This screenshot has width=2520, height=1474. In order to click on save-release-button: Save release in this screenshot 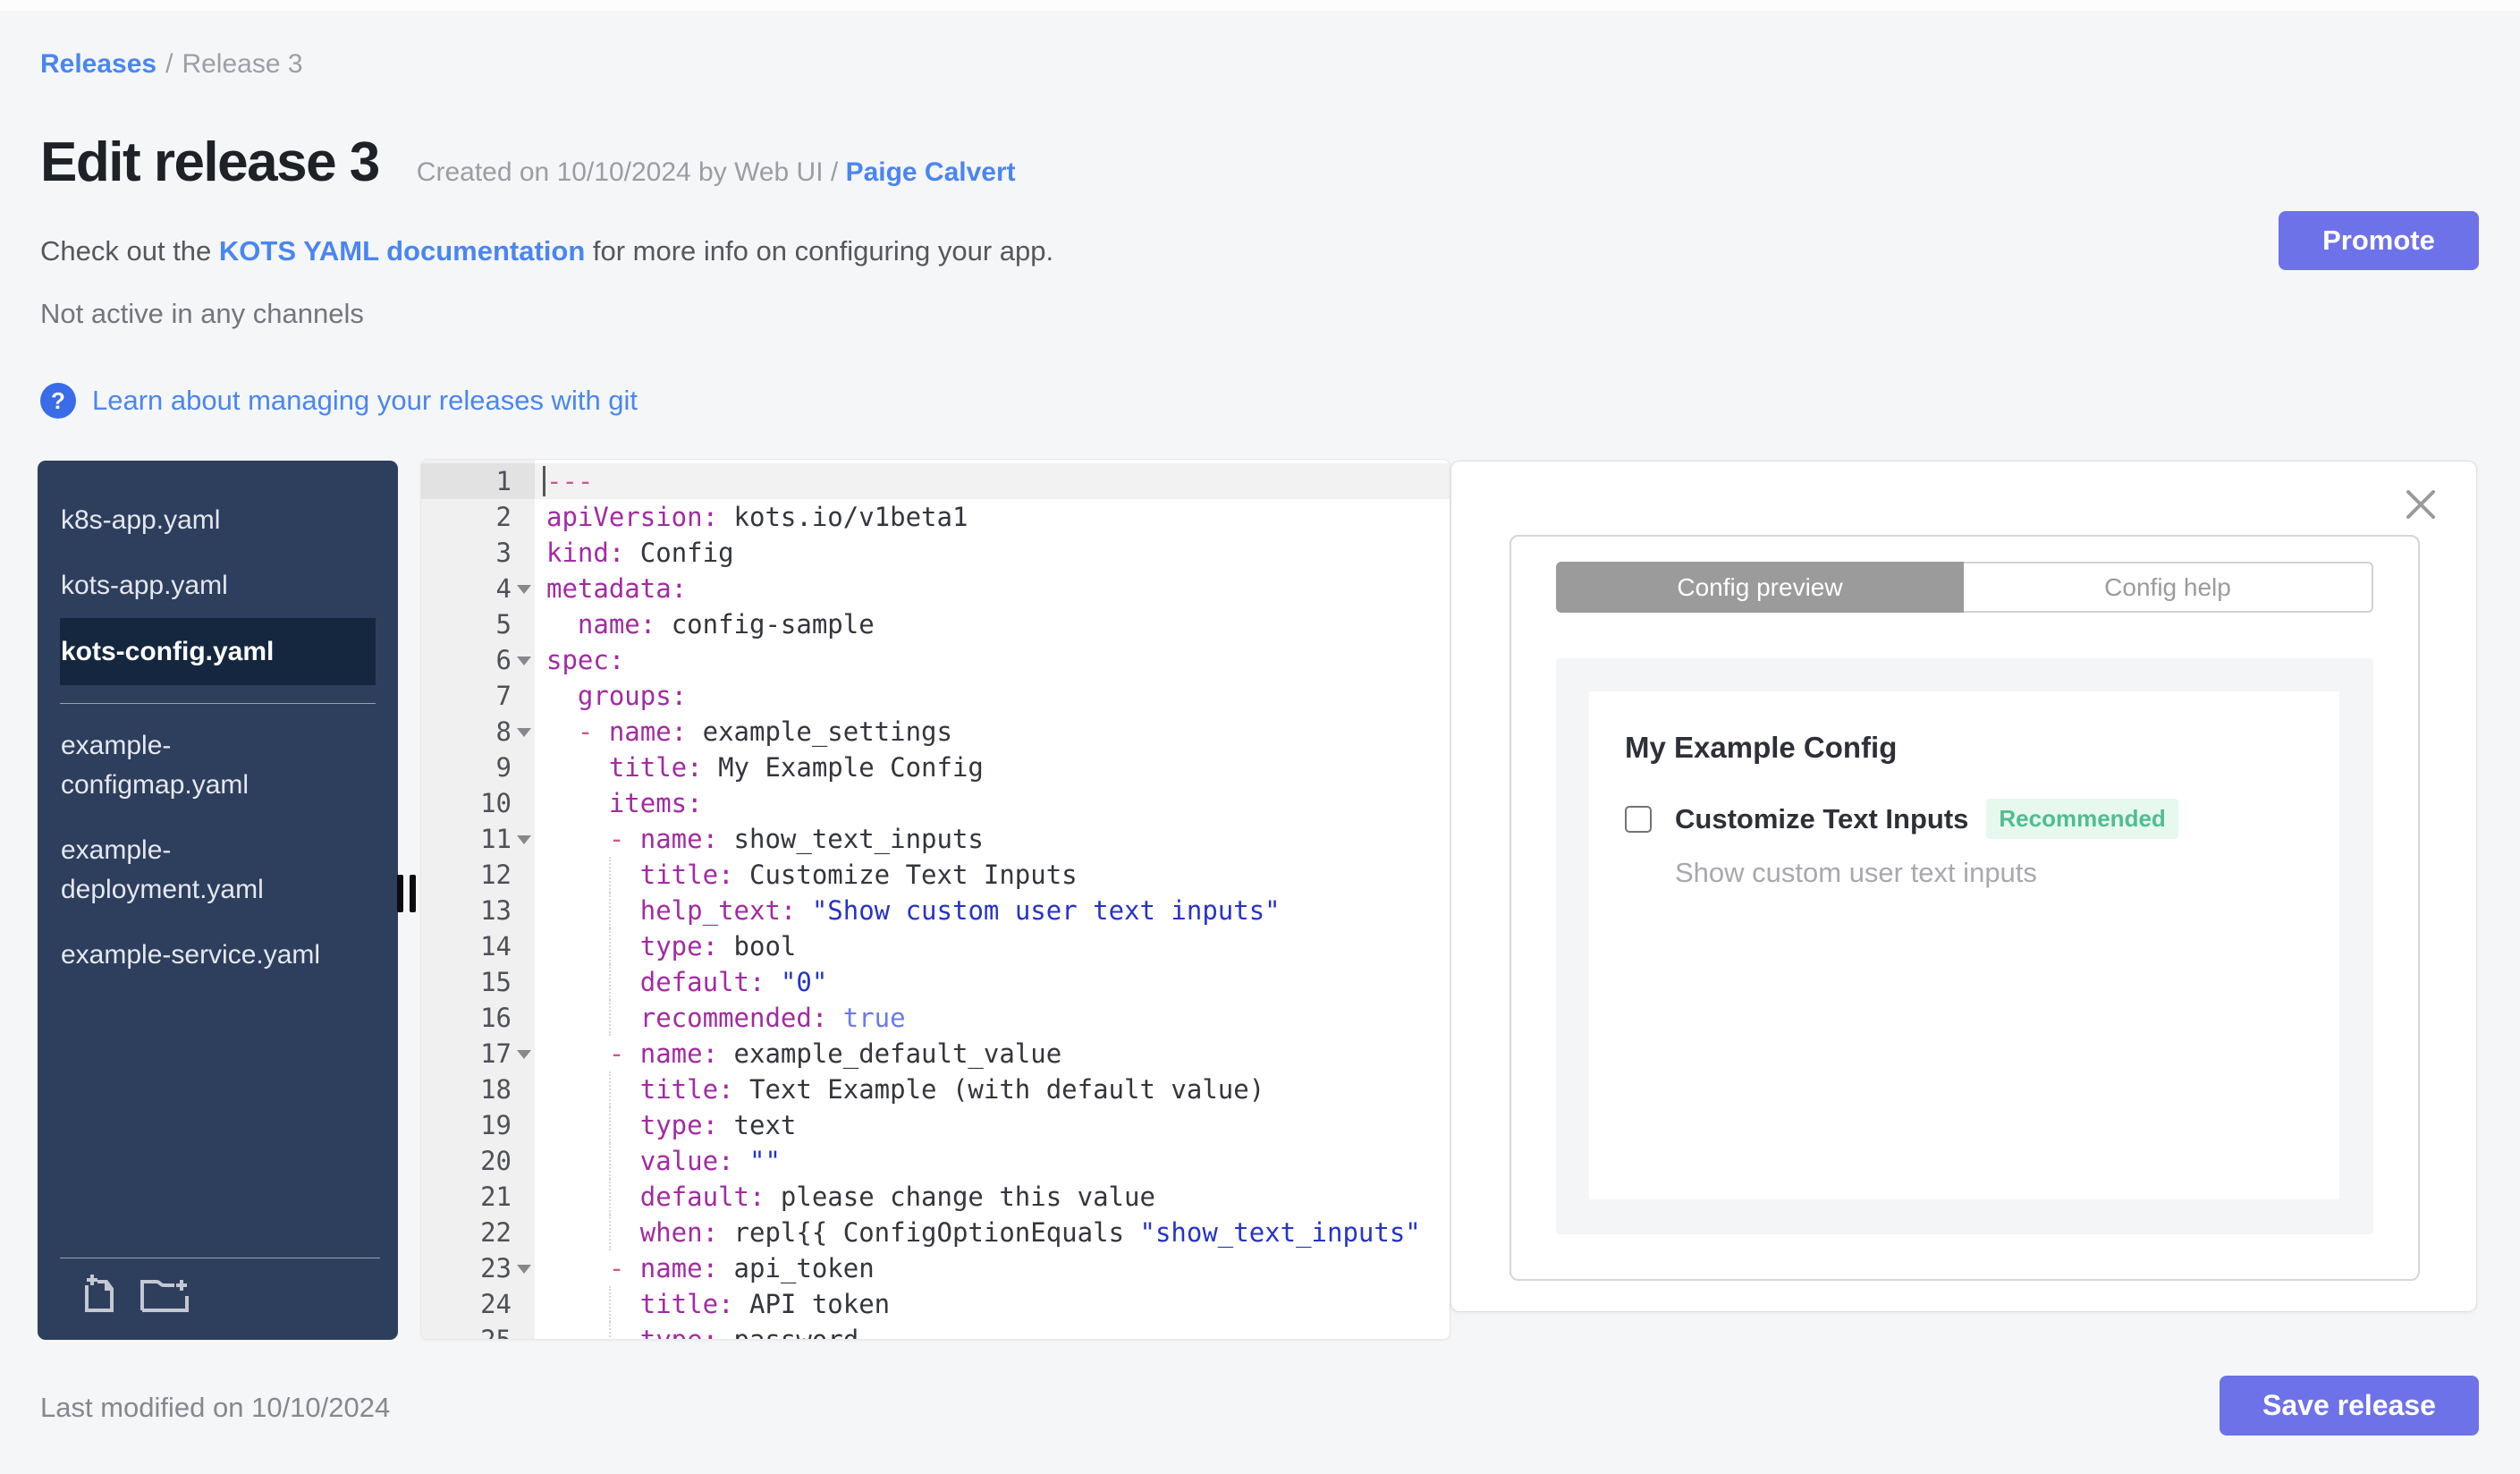, I will do `click(2349, 1406)`.